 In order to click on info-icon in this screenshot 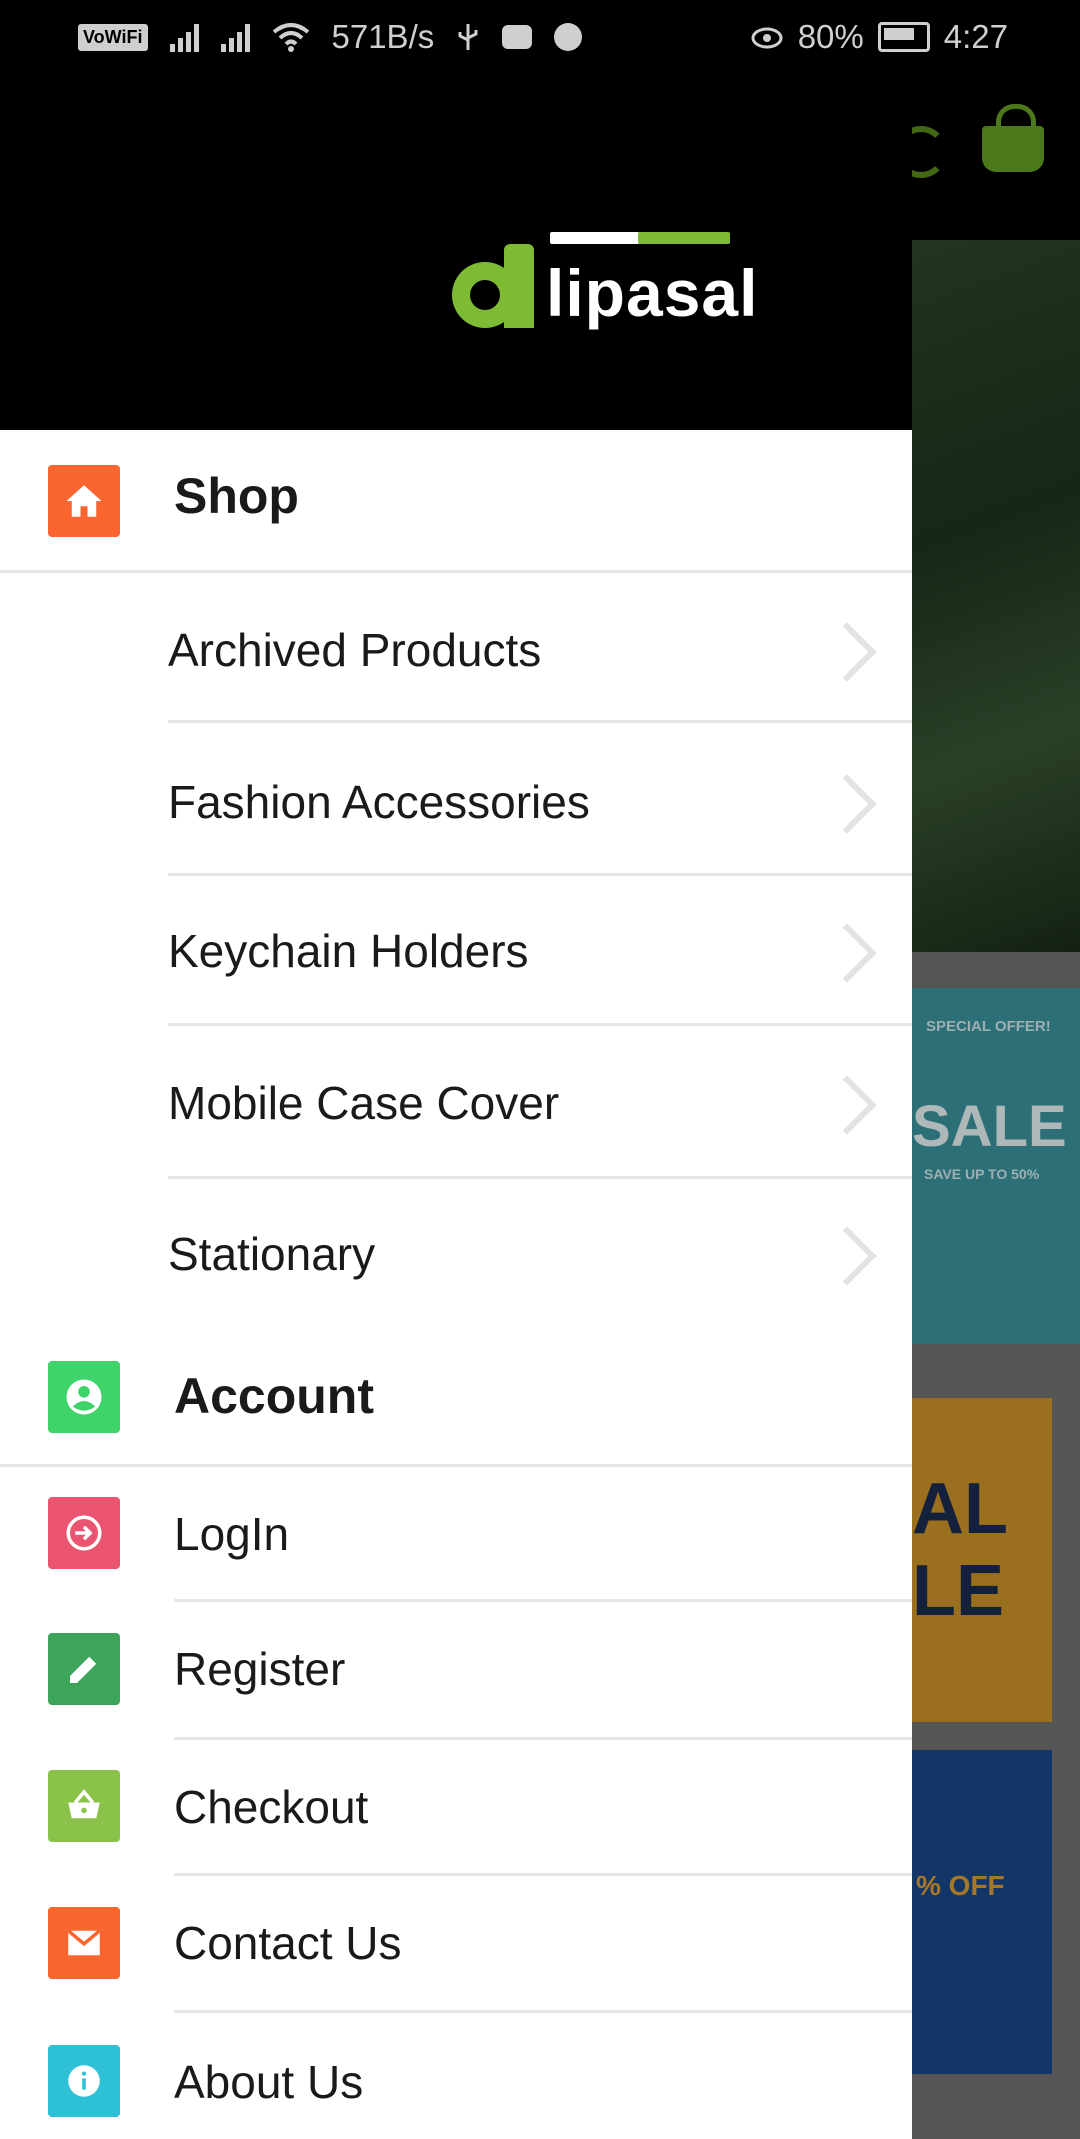, I will do `click(84, 2081)`.